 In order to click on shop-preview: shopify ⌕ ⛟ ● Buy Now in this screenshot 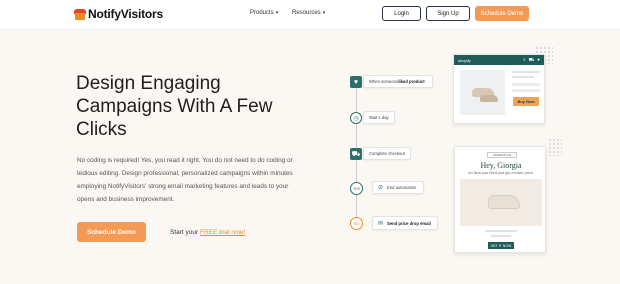, I will do `click(499, 89)`.